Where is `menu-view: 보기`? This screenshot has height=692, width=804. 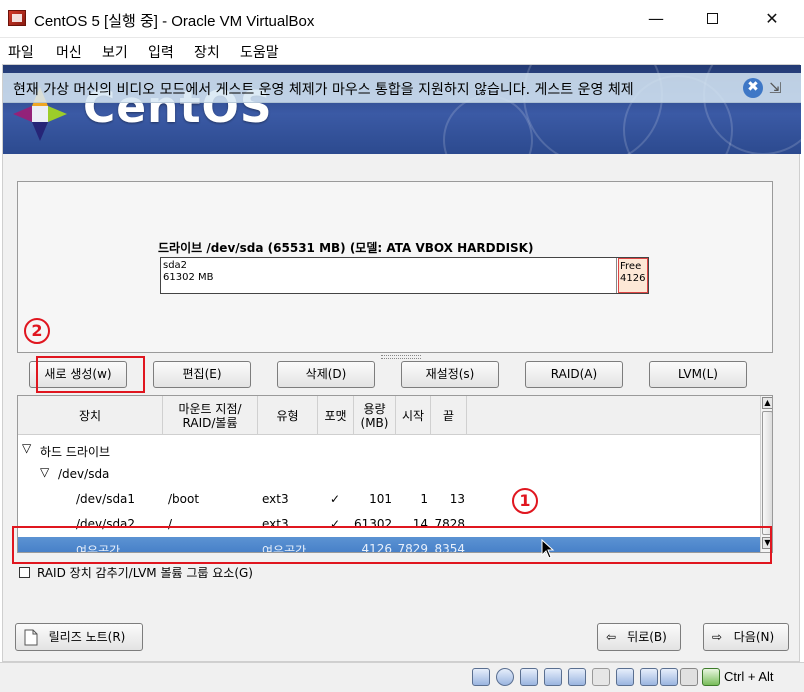 menu-view: 보기 is located at coordinates (115, 52).